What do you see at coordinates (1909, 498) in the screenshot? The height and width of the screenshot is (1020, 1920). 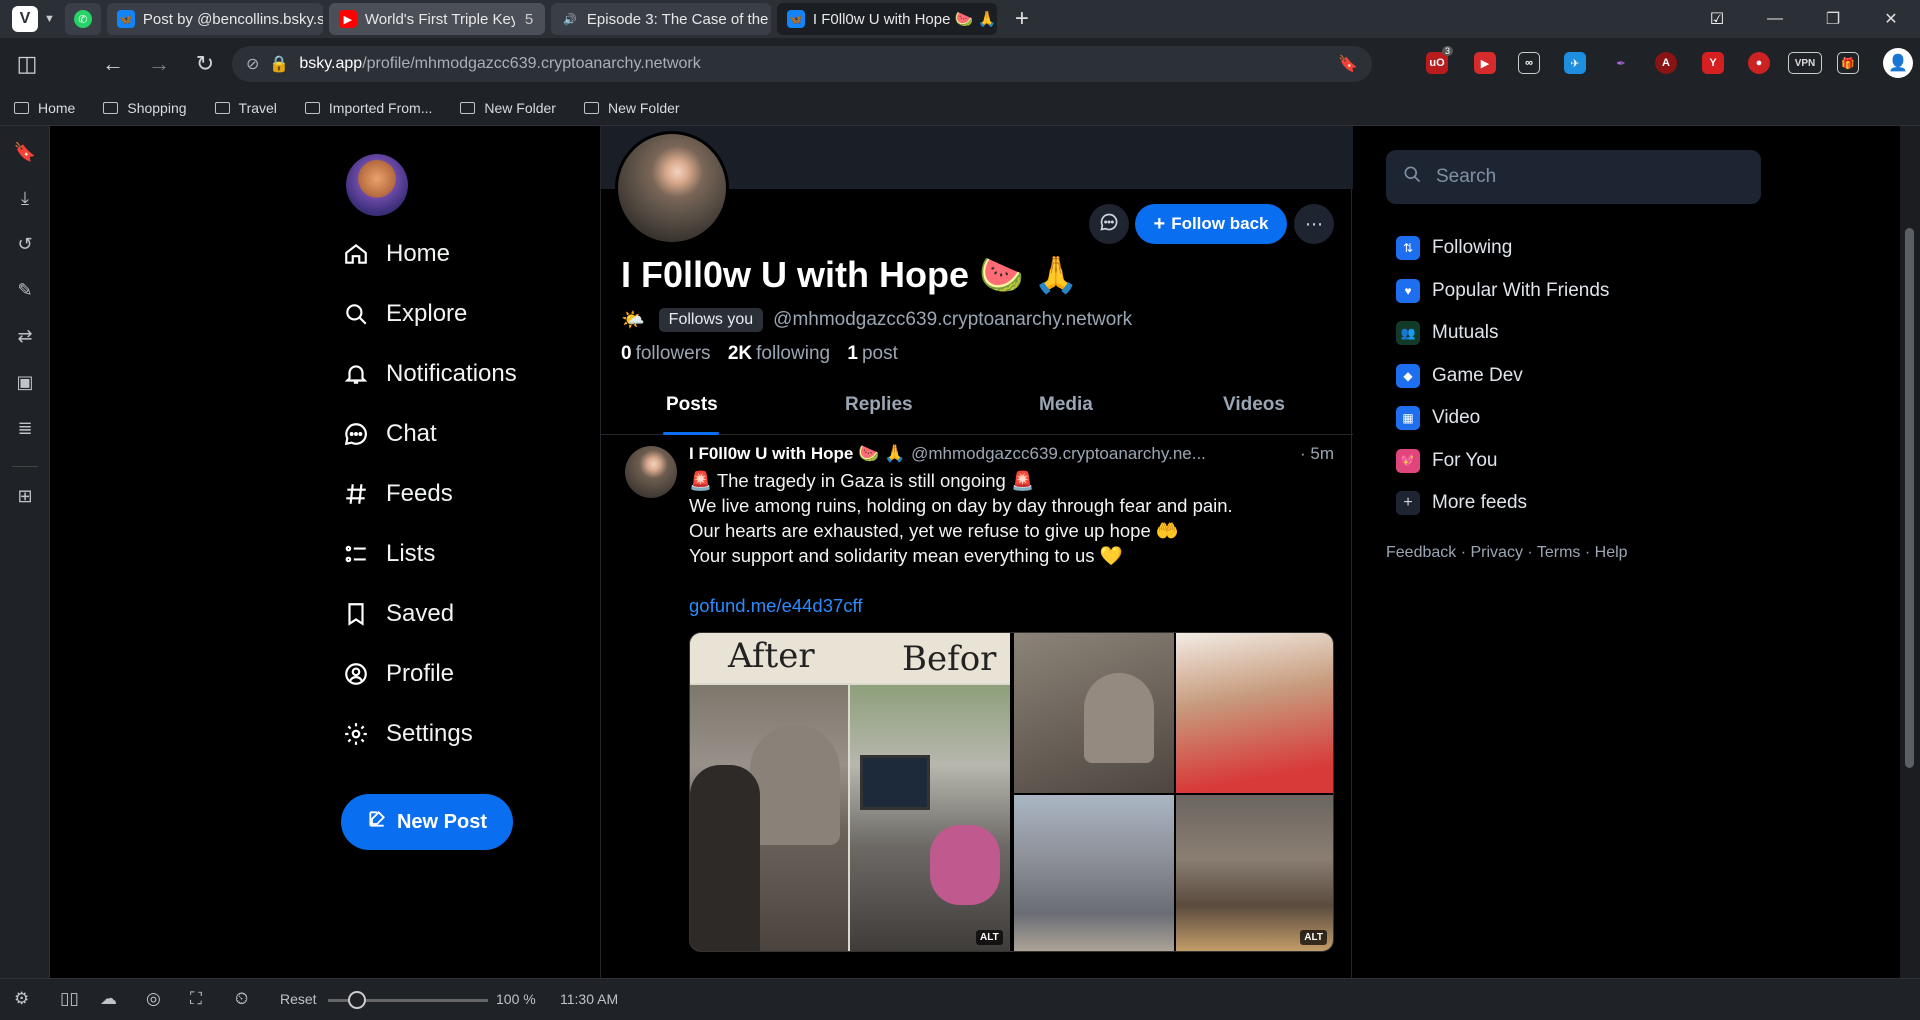 I see `scrollbar-thumb` at bounding box center [1909, 498].